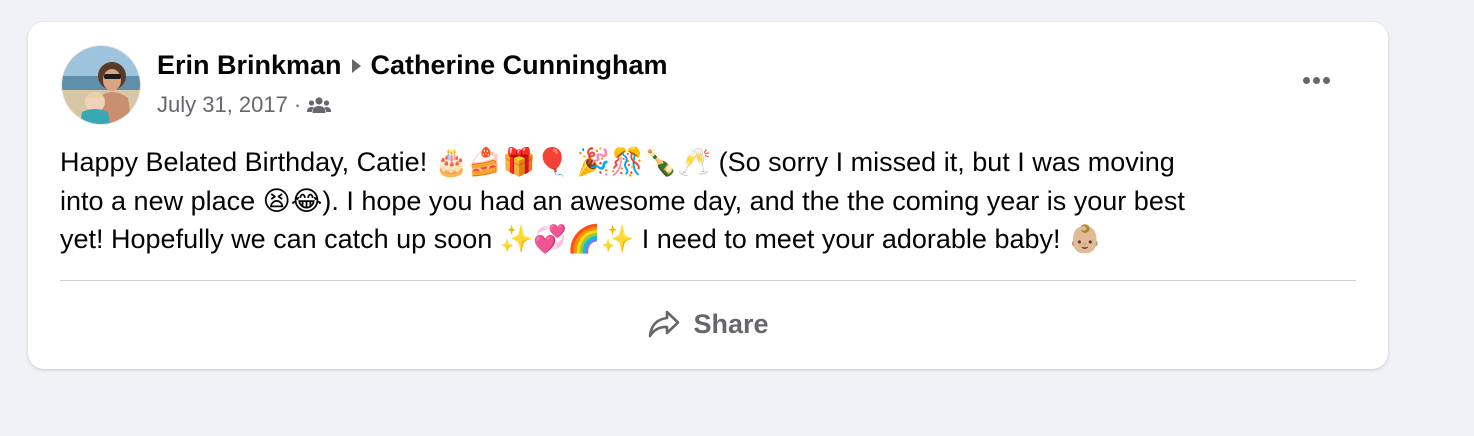 The height and width of the screenshot is (436, 1474). I want to click on friends-icon, so click(319, 105).